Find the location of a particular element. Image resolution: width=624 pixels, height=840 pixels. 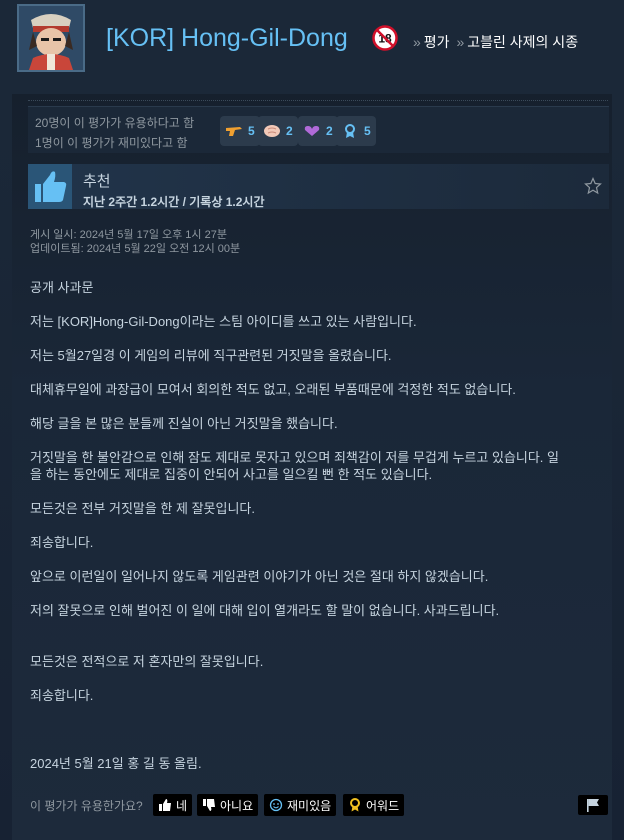

review-paragraph: 모든것은 전적으로 저 혼자만의 잘못입니다. is located at coordinates (147, 661).